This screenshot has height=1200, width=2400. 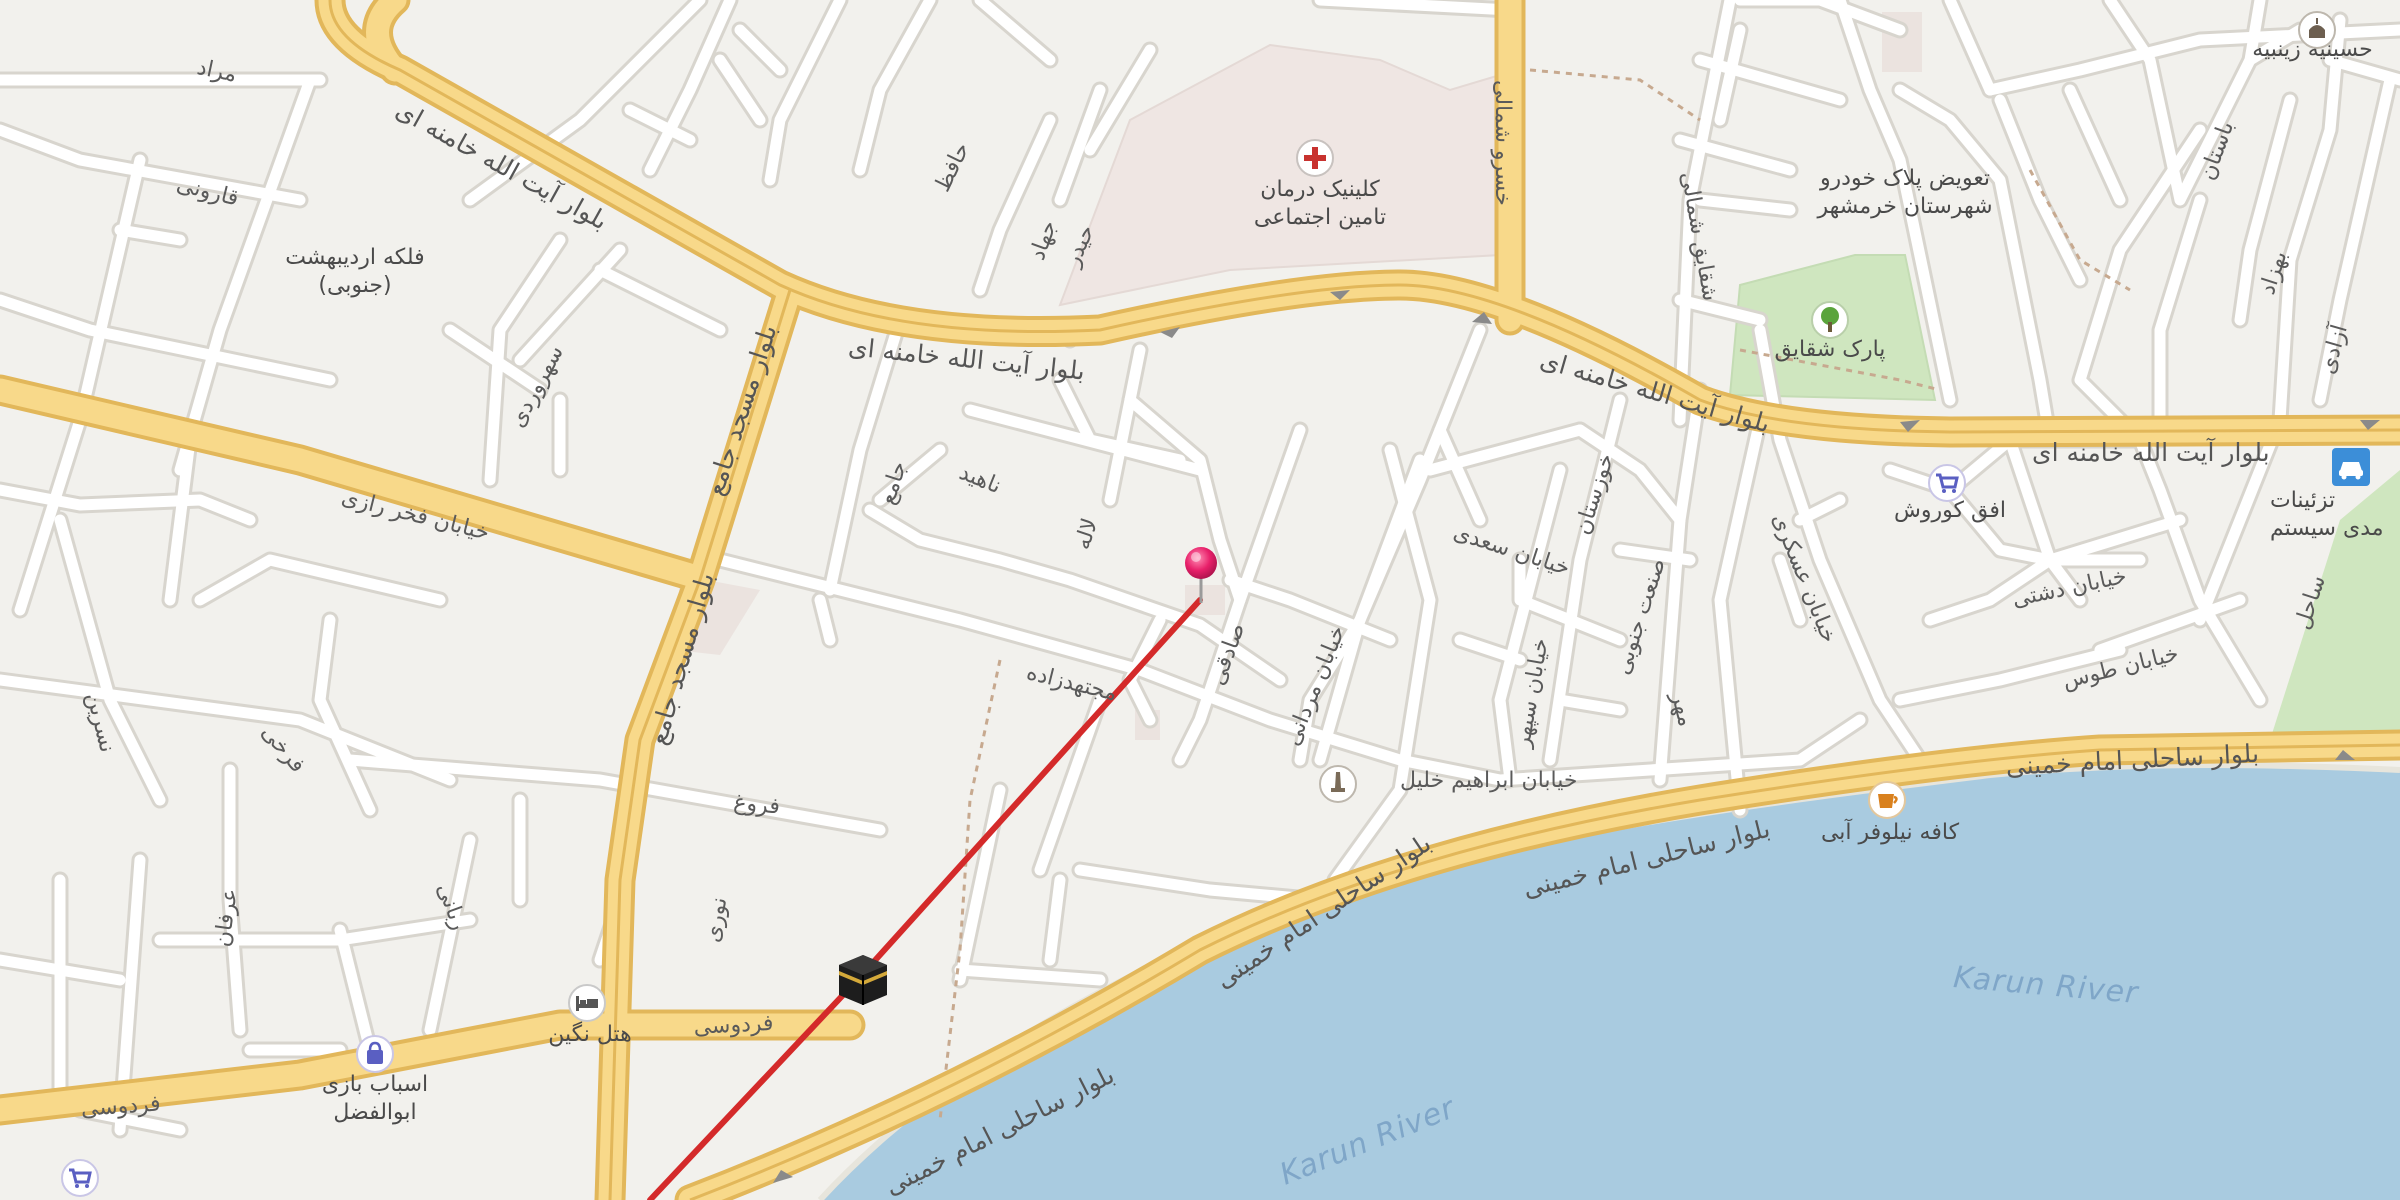 What do you see at coordinates (2317, 30) in the screenshot?
I see `mosque-icon` at bounding box center [2317, 30].